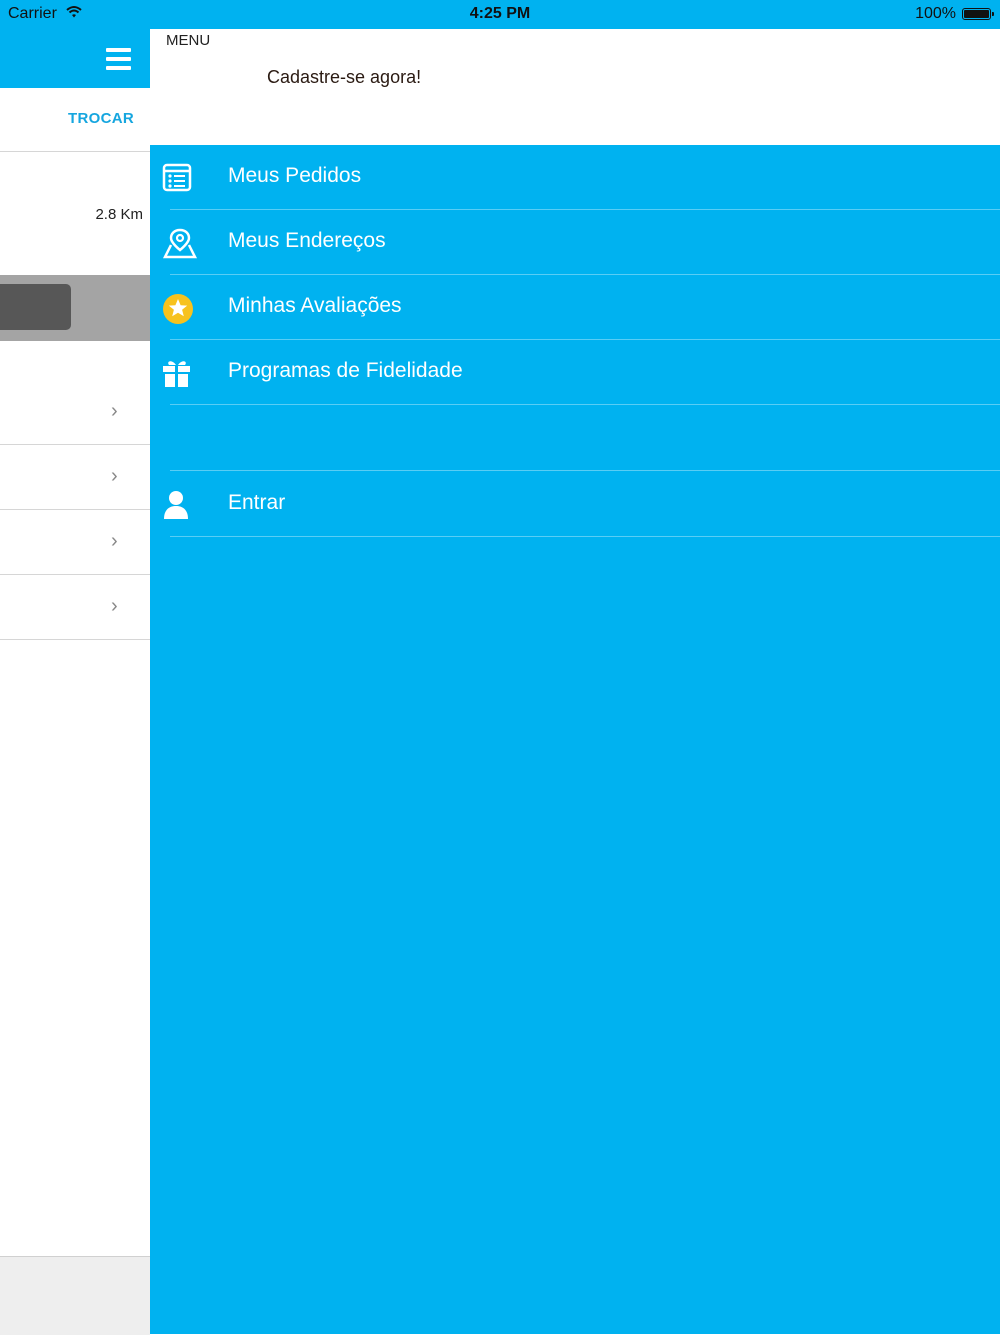 This screenshot has width=1000, height=1335. What do you see at coordinates (307, 240) in the screenshot?
I see `menu-item-label: Meus Endereços` at bounding box center [307, 240].